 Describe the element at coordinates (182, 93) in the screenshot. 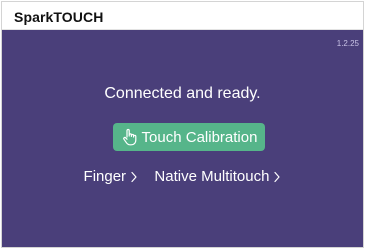

I see `connection-status: Connected and ready.` at that location.